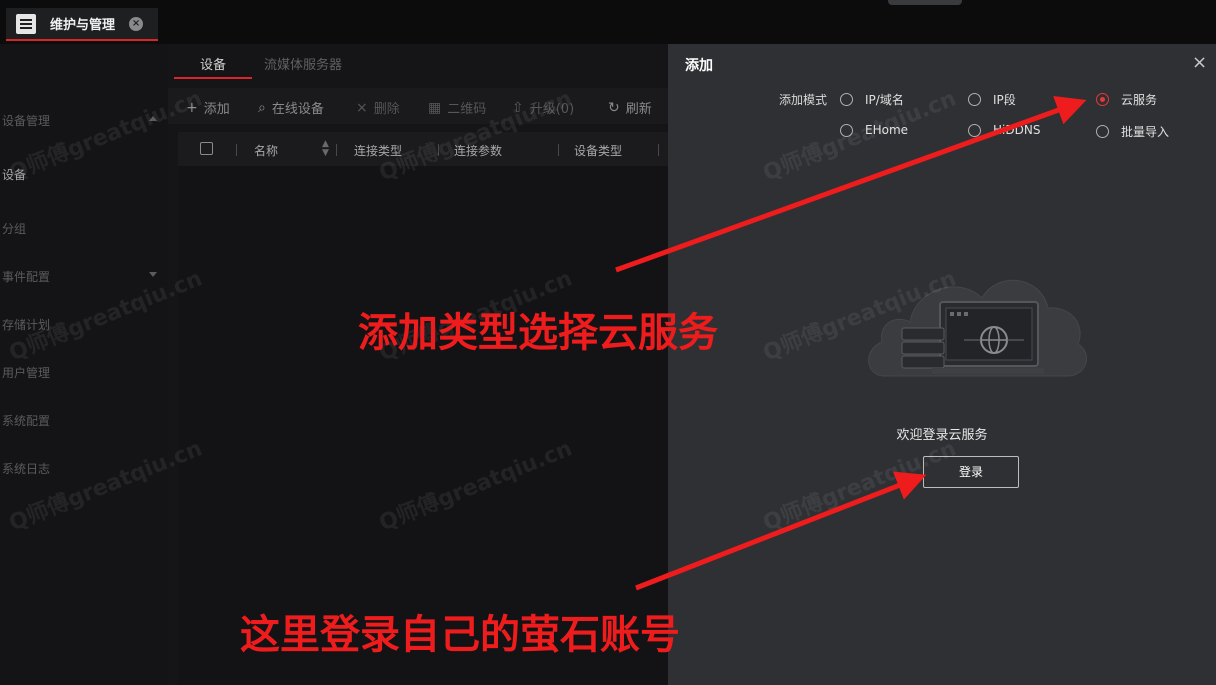 Image resolution: width=1216 pixels, height=685 pixels. Describe the element at coordinates (297, 109) in the screenshot. I see `online-devices-label: 在线设备` at that location.